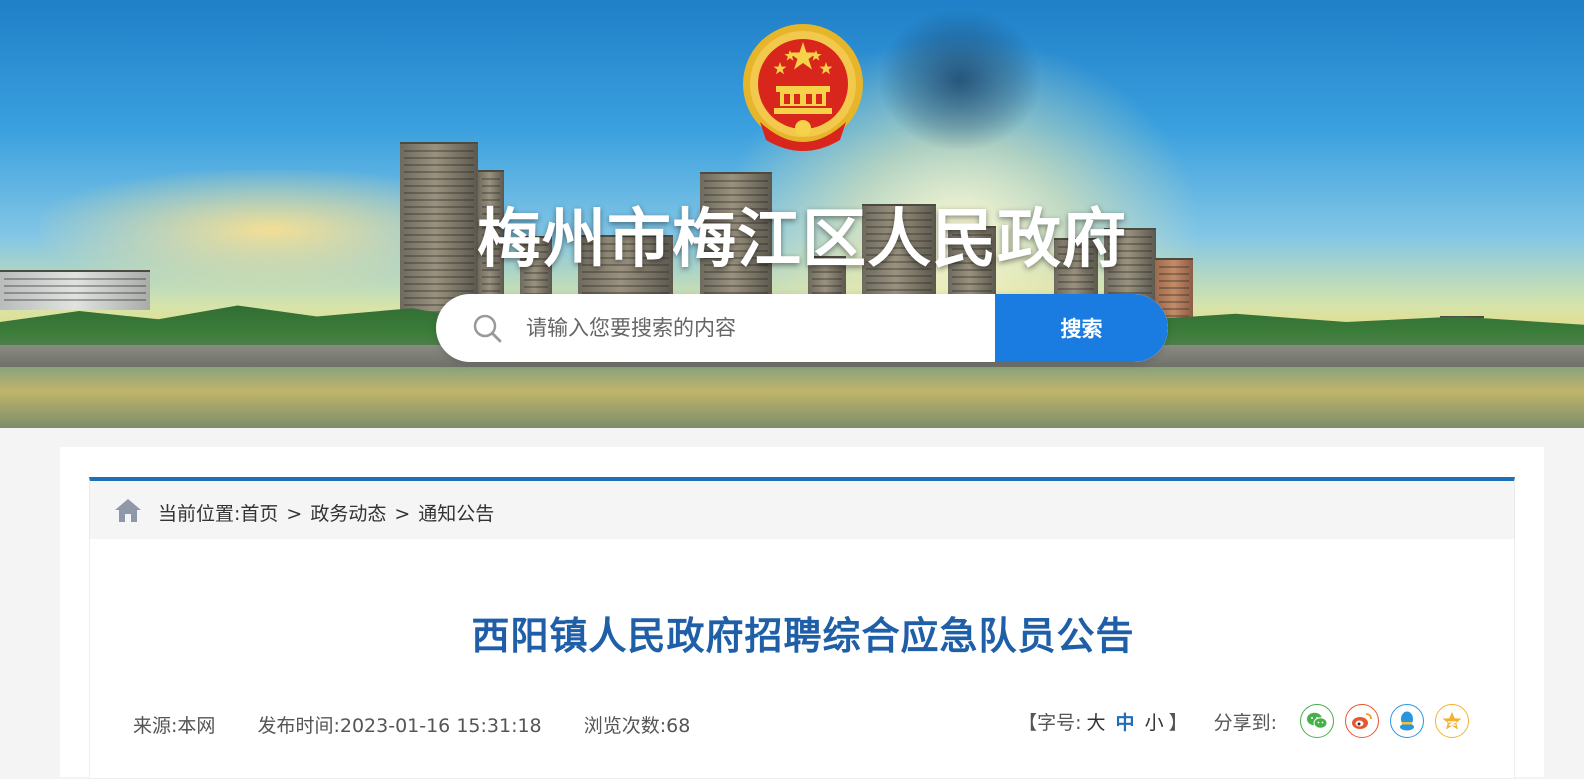 The image size is (1584, 779). I want to click on share-weibo-button, so click(1362, 721).